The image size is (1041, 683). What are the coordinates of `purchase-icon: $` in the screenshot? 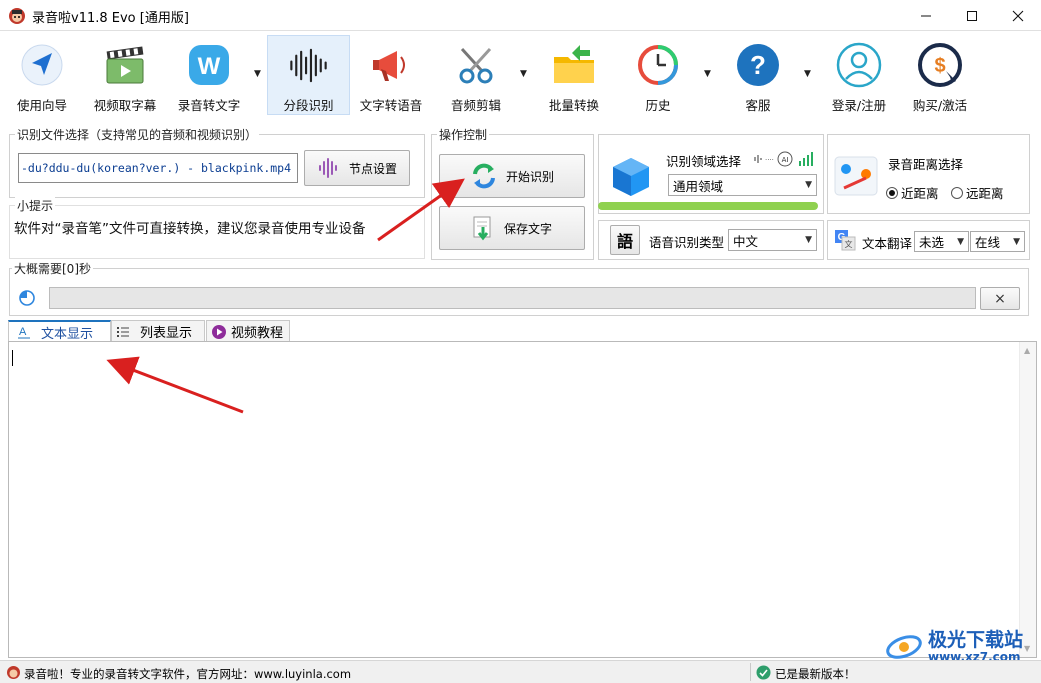 It's located at (940, 65).